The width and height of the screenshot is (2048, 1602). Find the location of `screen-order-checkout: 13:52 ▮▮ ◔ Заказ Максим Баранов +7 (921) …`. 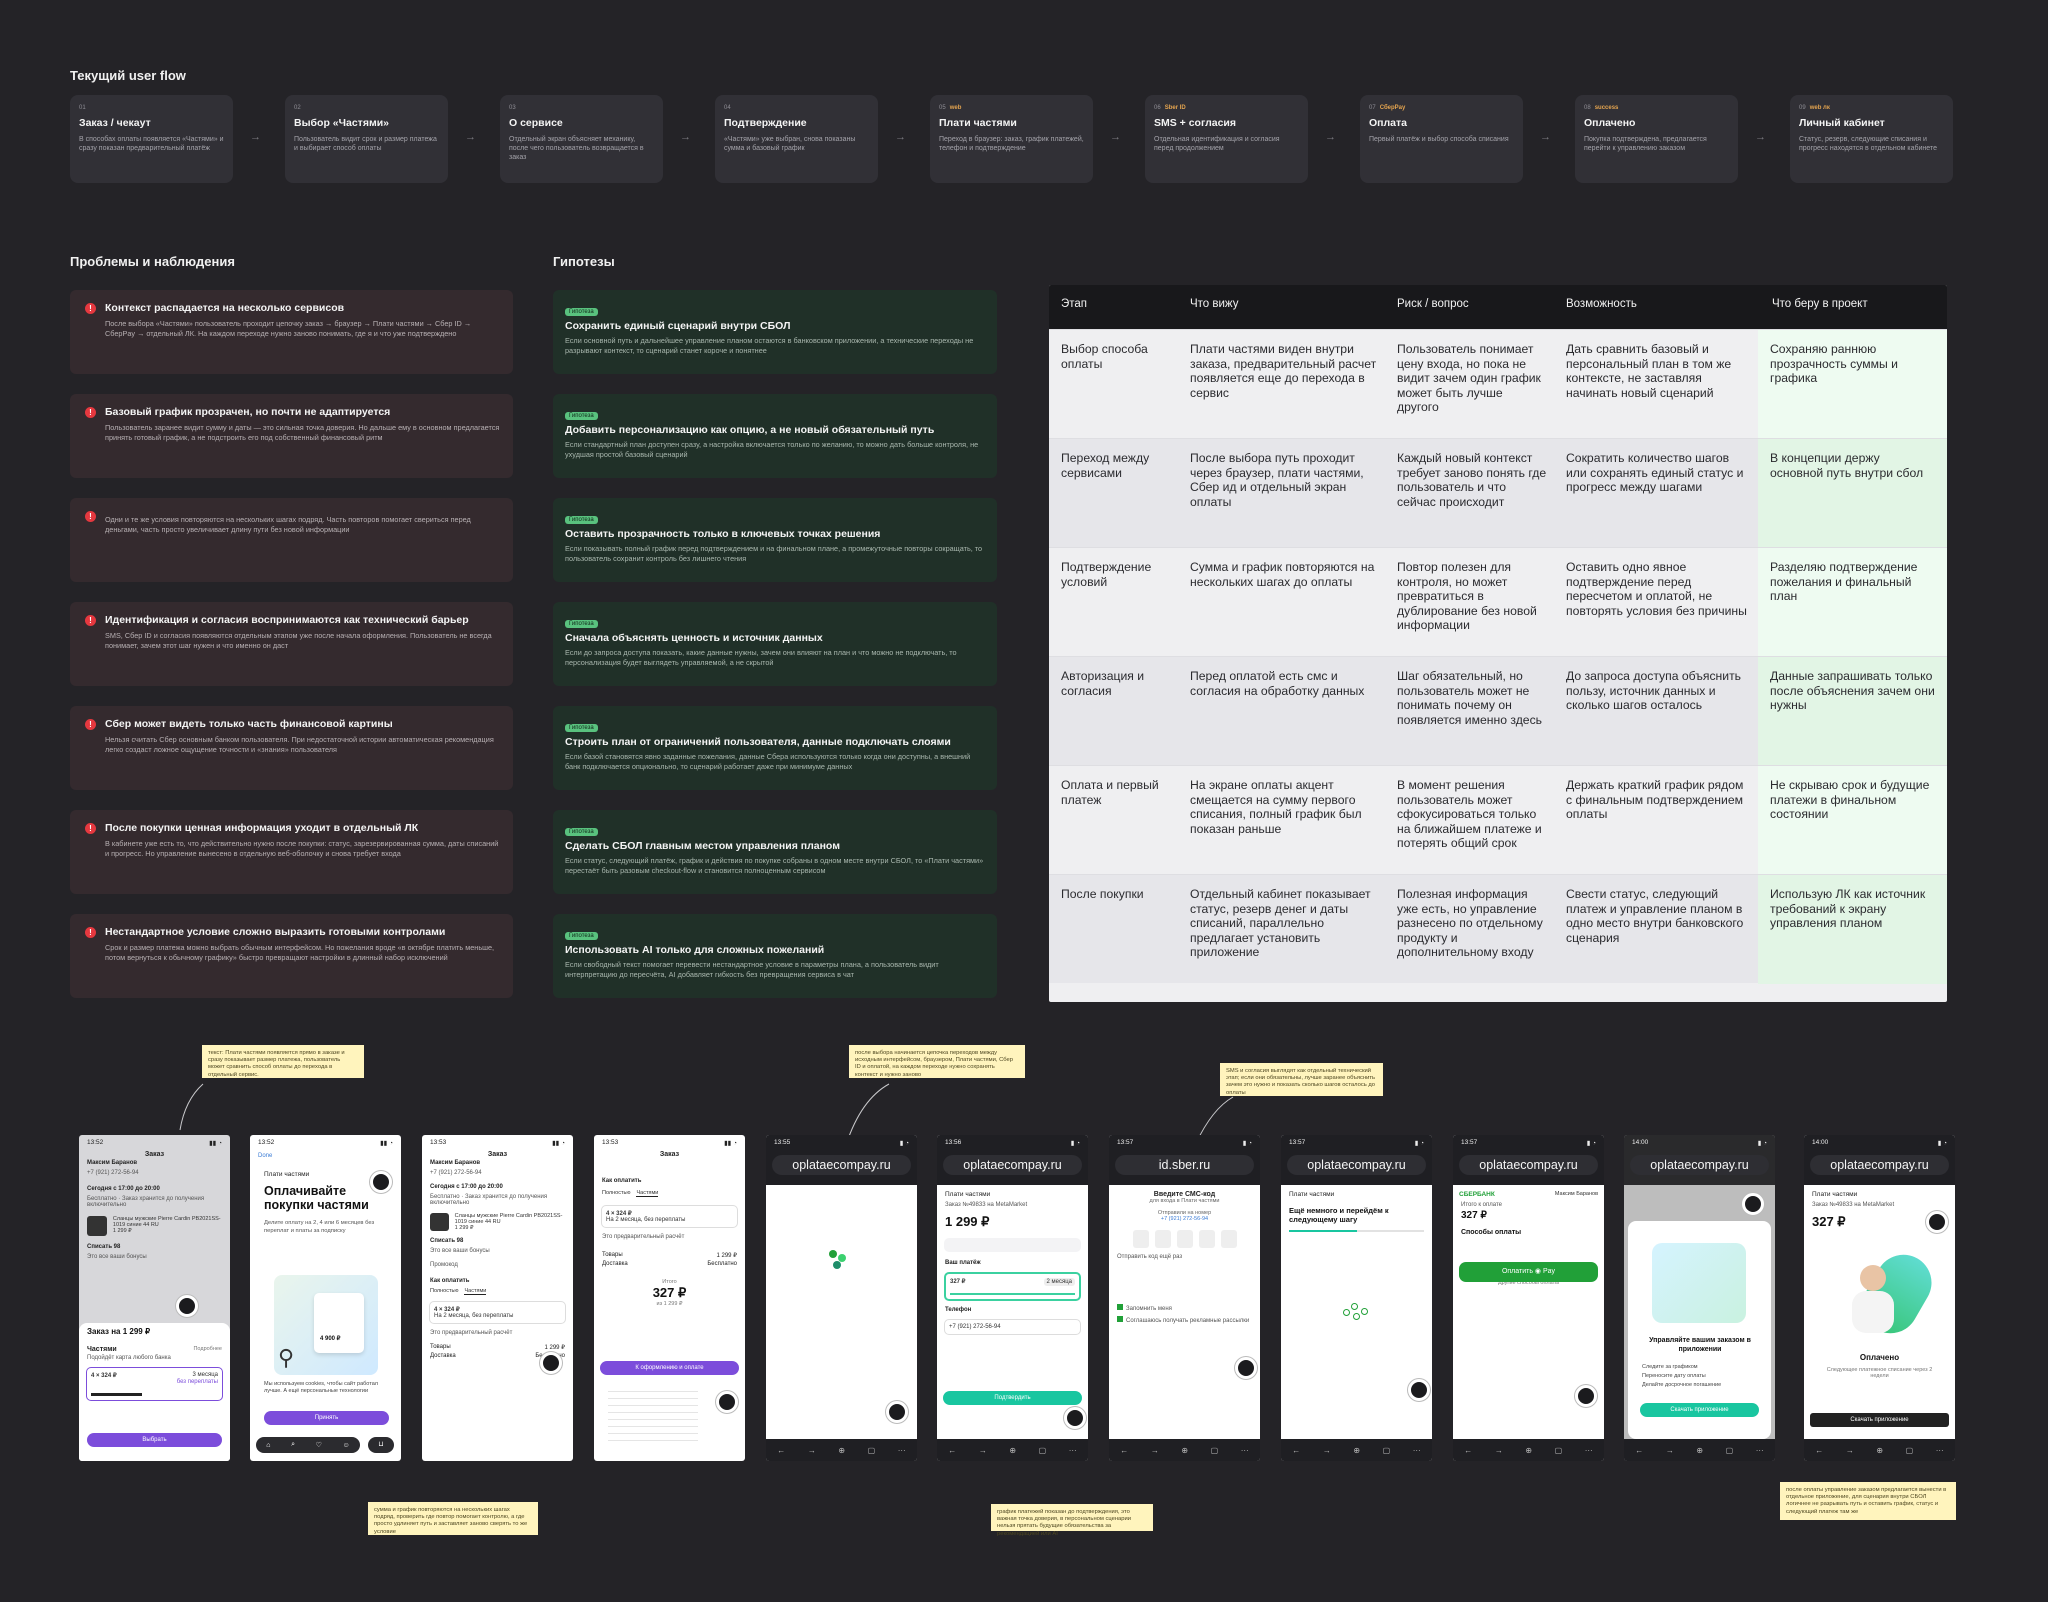

screen-order-checkout: 13:52 ▮▮ ◔ Заказ Максим Баранов +7 (921) … is located at coordinates (154, 1298).